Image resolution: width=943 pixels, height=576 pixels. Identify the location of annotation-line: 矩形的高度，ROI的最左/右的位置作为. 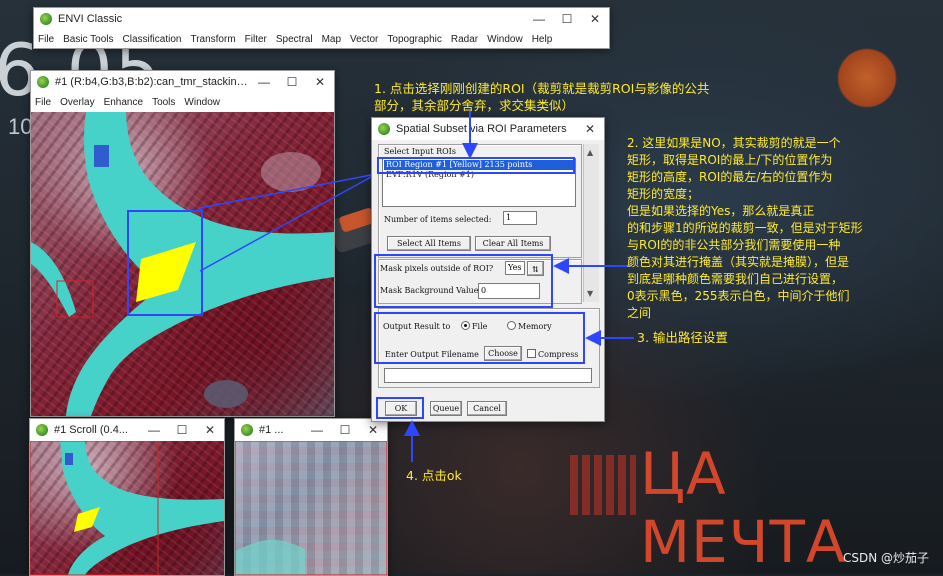
(730, 177).